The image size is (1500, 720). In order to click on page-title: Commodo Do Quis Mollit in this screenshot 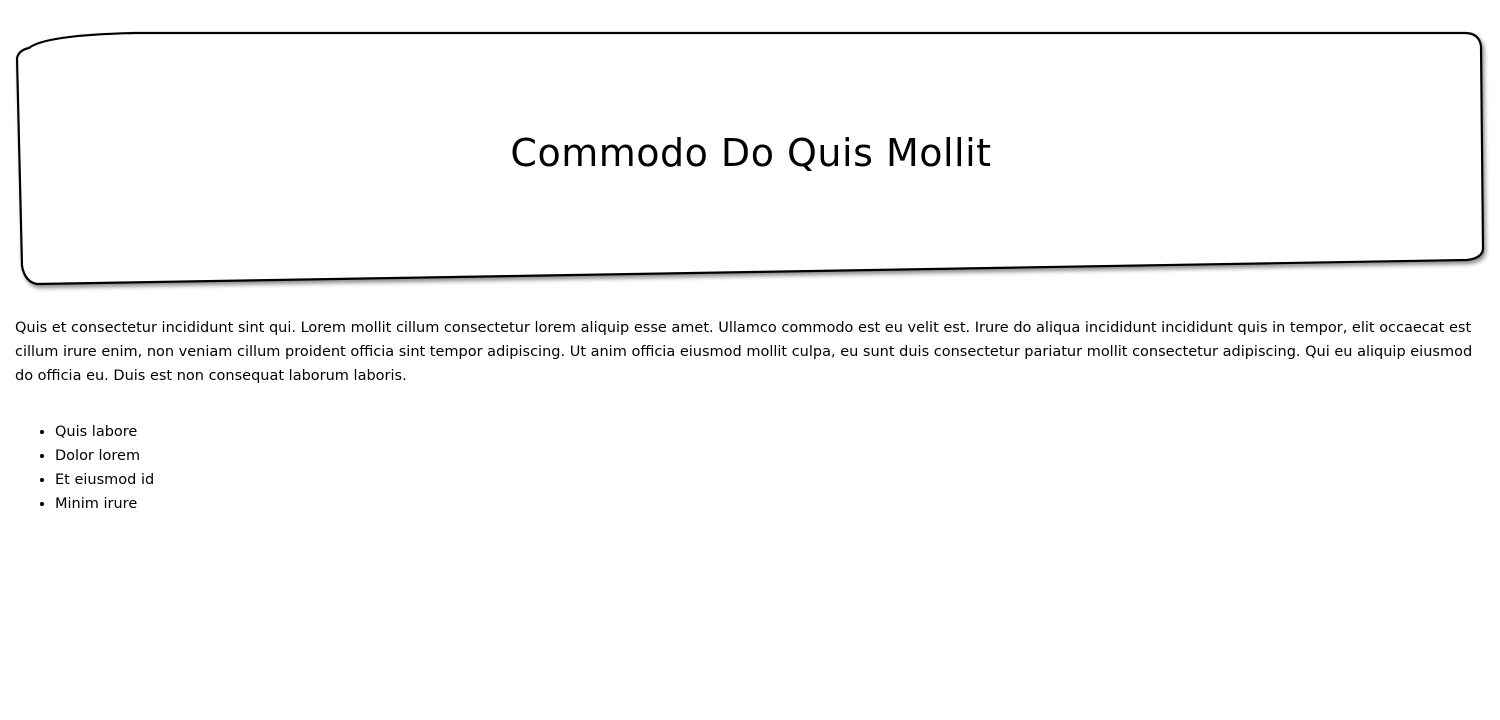, I will do `click(751, 152)`.